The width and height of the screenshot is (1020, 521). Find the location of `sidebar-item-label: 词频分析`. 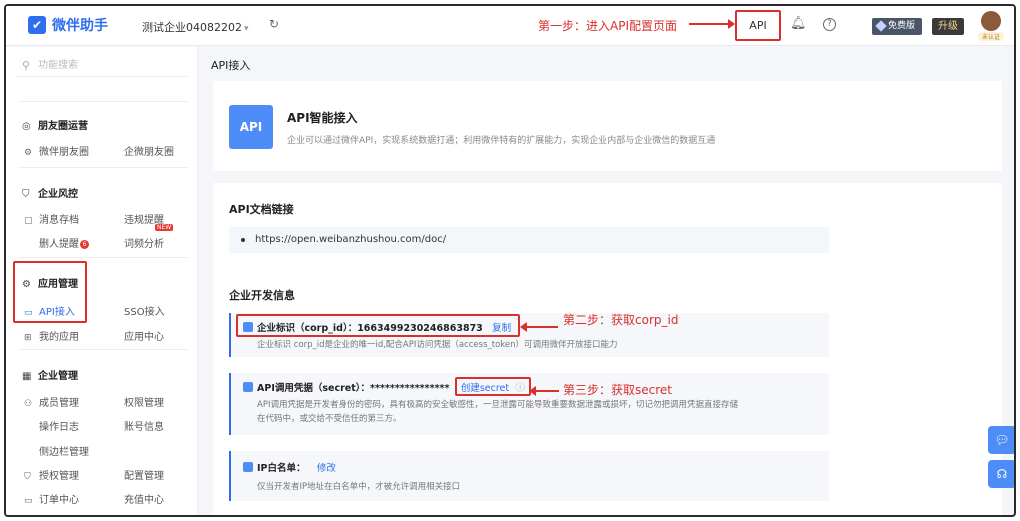

sidebar-item-label: 词频分析 is located at coordinates (144, 244).